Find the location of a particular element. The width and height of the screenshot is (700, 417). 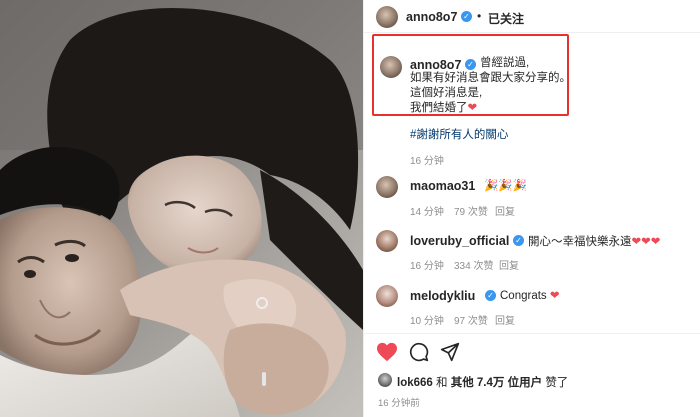

follow-status-button: 已关注 is located at coordinates (506, 18).